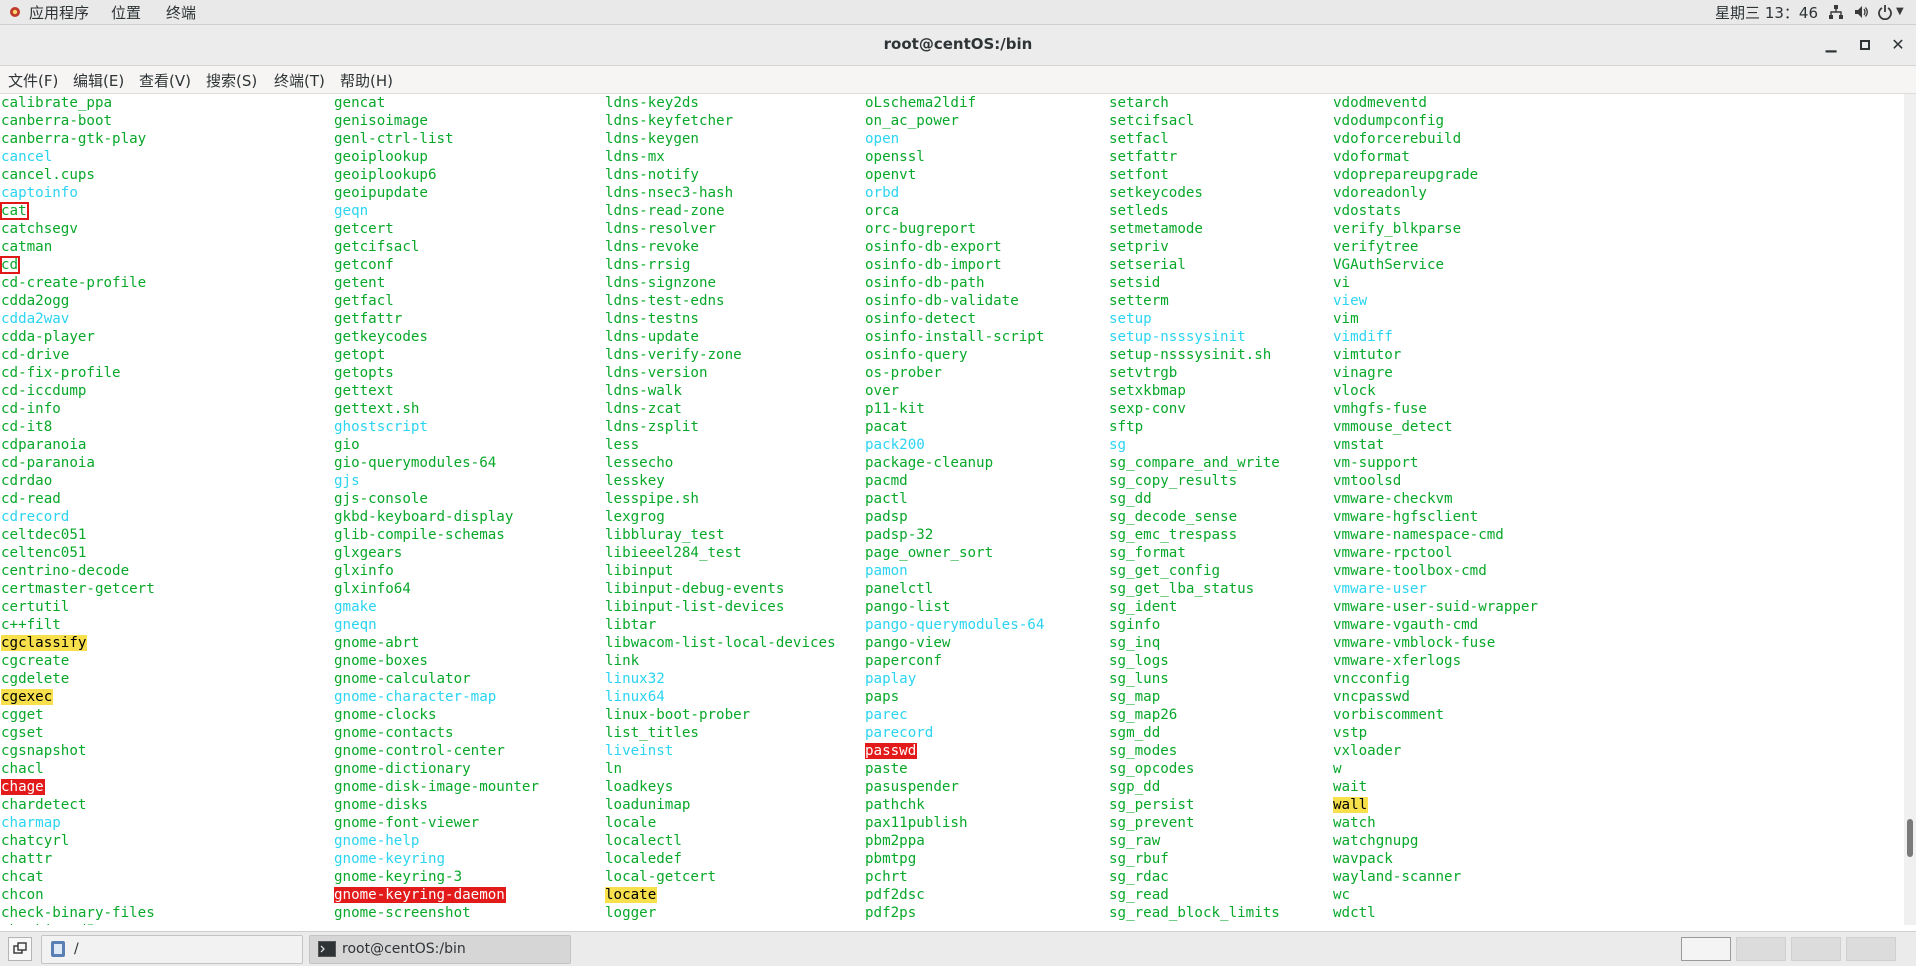 This screenshot has width=1916, height=966. What do you see at coordinates (437, 589) in the screenshot?
I see `file-entry: glxinfo64` at bounding box center [437, 589].